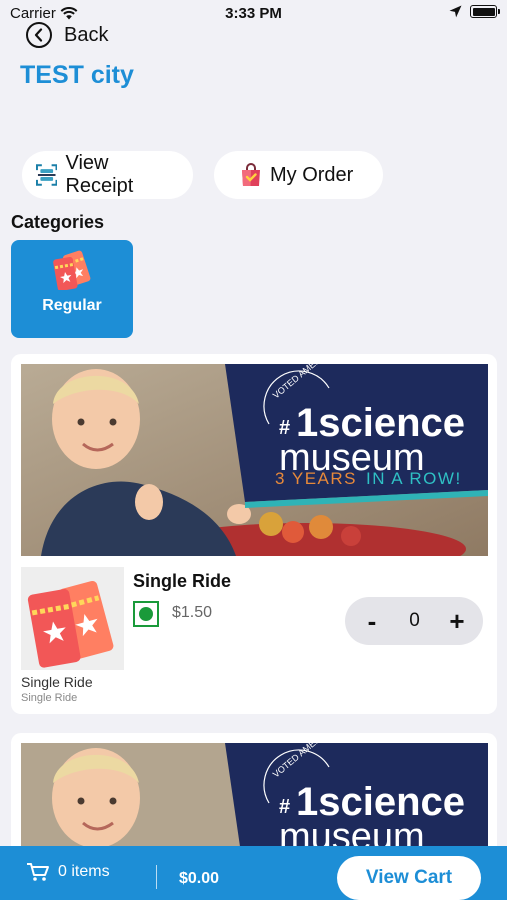 The image size is (507, 900). I want to click on product-title: Single Ride, so click(182, 581).